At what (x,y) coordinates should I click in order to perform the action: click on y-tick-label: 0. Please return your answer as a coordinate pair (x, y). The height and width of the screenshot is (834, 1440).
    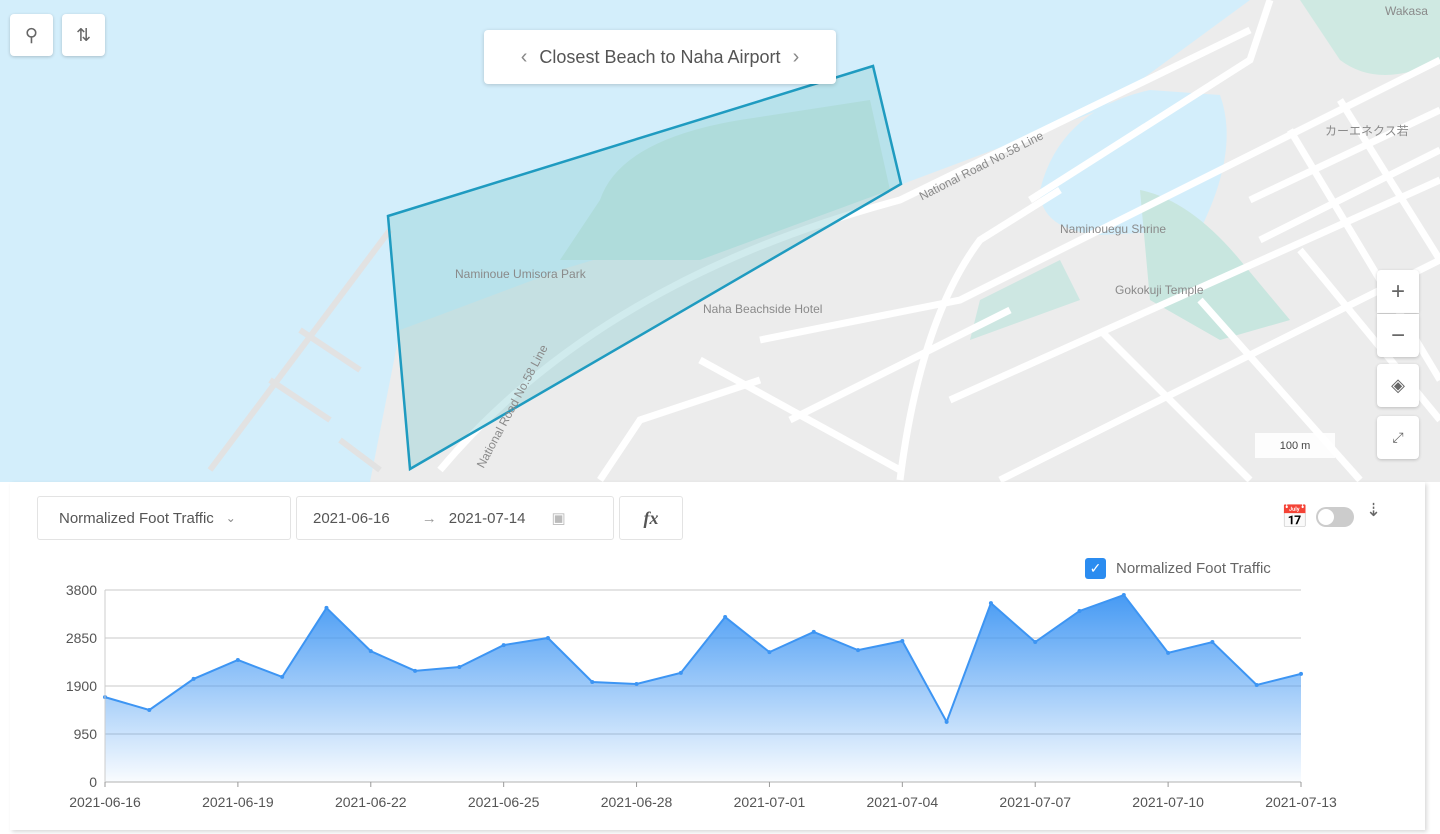
    Looking at the image, I should click on (93, 782).